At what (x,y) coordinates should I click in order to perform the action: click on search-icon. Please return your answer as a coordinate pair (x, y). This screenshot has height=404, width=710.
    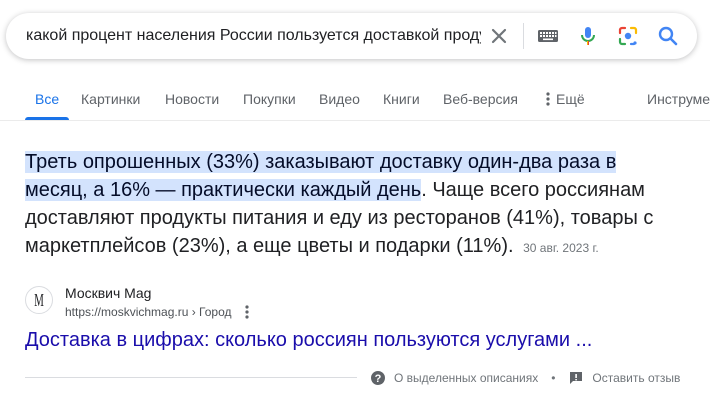
    Looking at the image, I should click on (668, 36).